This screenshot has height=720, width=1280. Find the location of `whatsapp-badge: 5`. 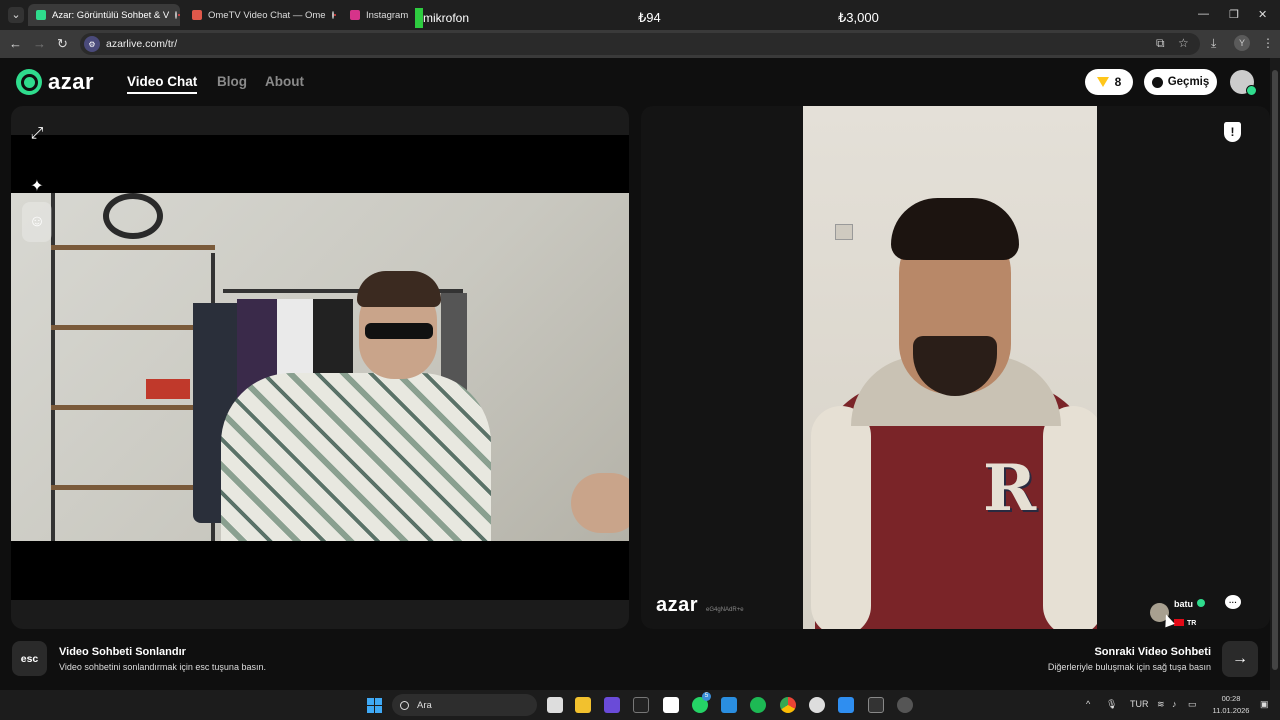

whatsapp-badge: 5 is located at coordinates (706, 696).